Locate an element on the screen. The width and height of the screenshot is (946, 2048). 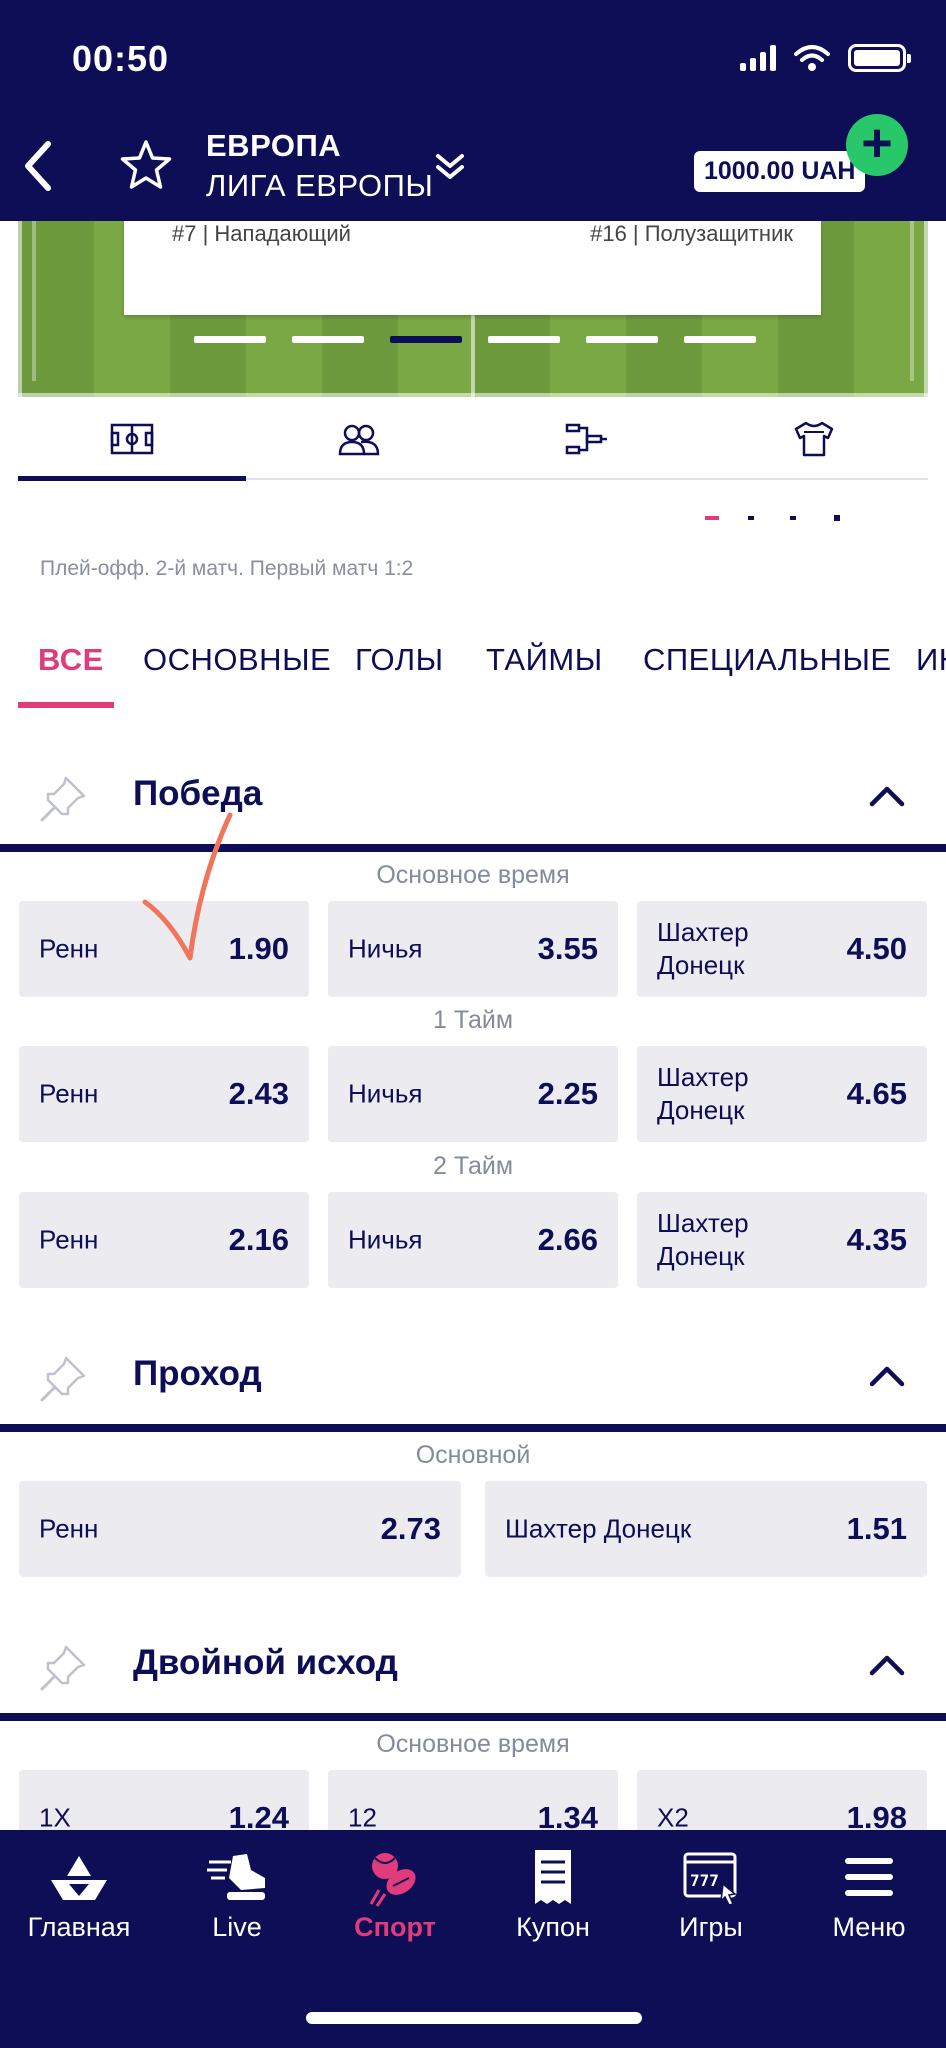
row-label: 1 Тайм is located at coordinates (473, 1020).